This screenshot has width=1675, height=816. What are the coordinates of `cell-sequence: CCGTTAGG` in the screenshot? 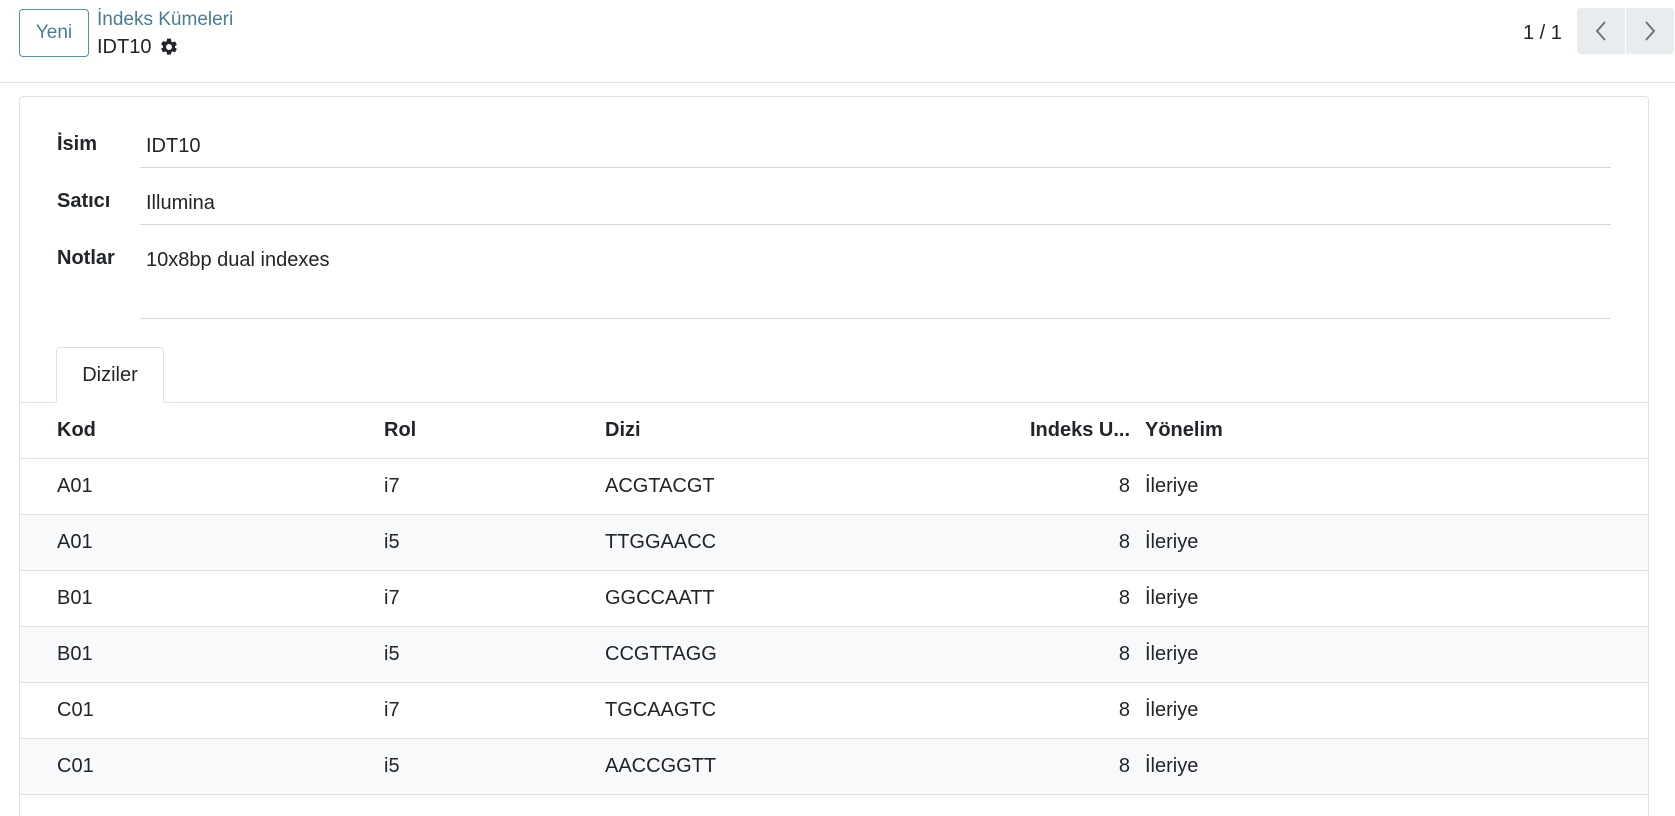 It's located at (661, 654).